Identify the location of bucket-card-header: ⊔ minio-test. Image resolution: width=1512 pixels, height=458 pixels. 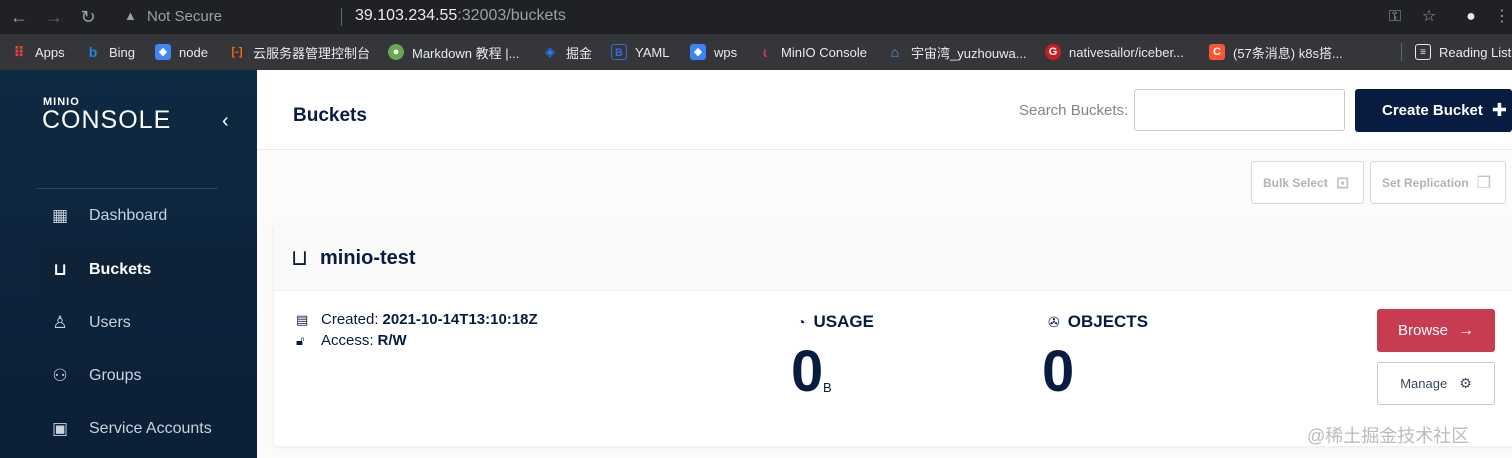
(893, 258).